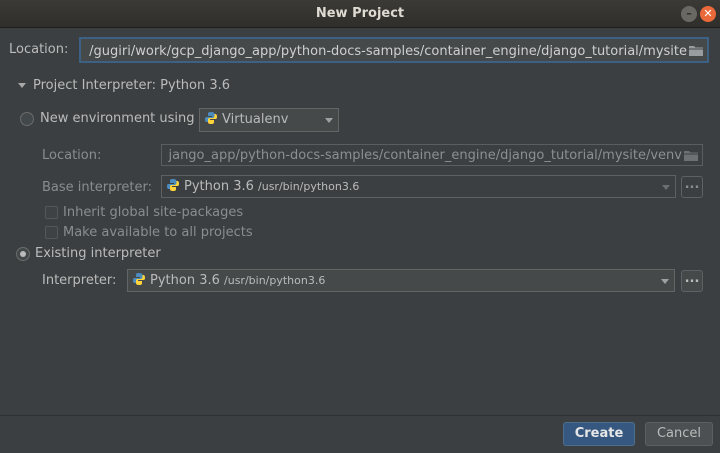 The image size is (720, 453). What do you see at coordinates (599, 434) in the screenshot?
I see `create-button: Create` at bounding box center [599, 434].